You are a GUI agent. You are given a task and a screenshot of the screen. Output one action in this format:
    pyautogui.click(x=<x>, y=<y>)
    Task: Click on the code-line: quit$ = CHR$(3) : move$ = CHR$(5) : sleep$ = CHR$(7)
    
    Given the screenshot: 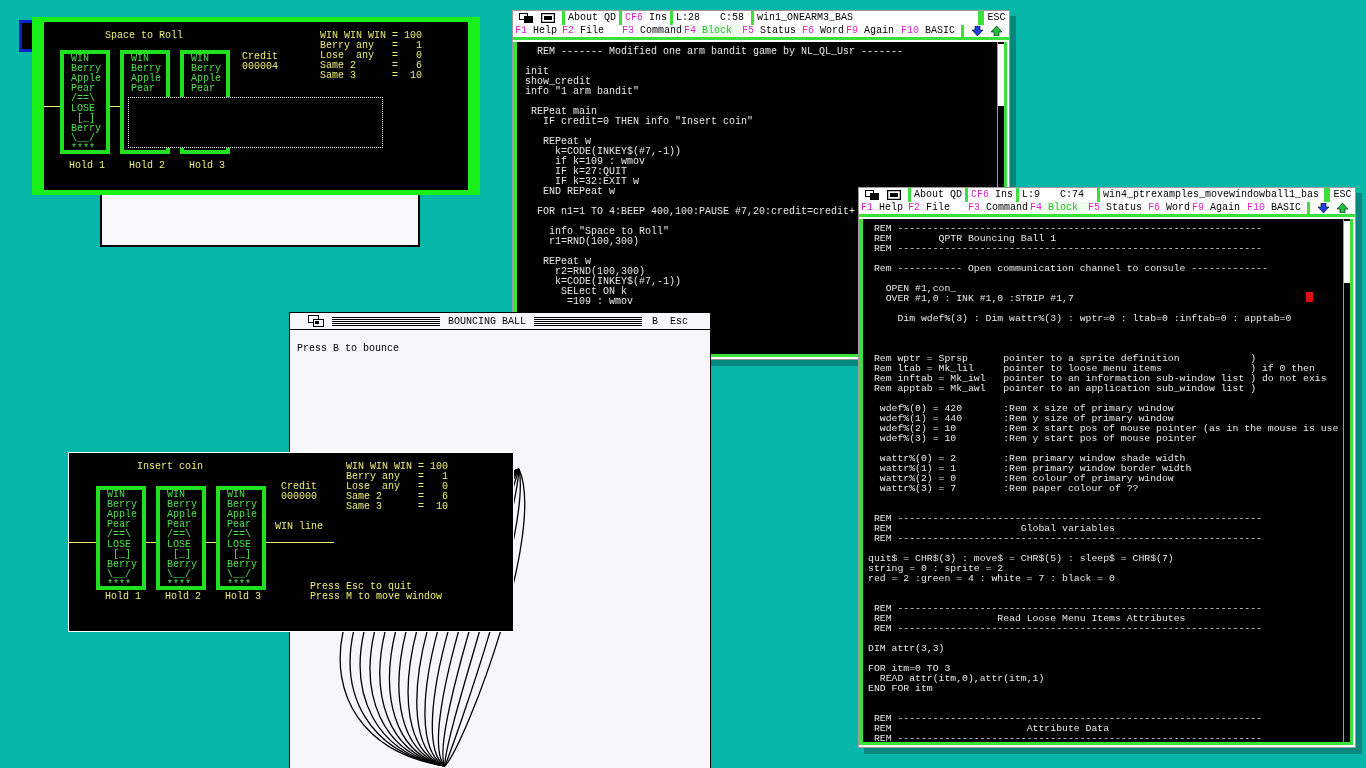 What is the action you would take?
    pyautogui.click(x=1021, y=559)
    